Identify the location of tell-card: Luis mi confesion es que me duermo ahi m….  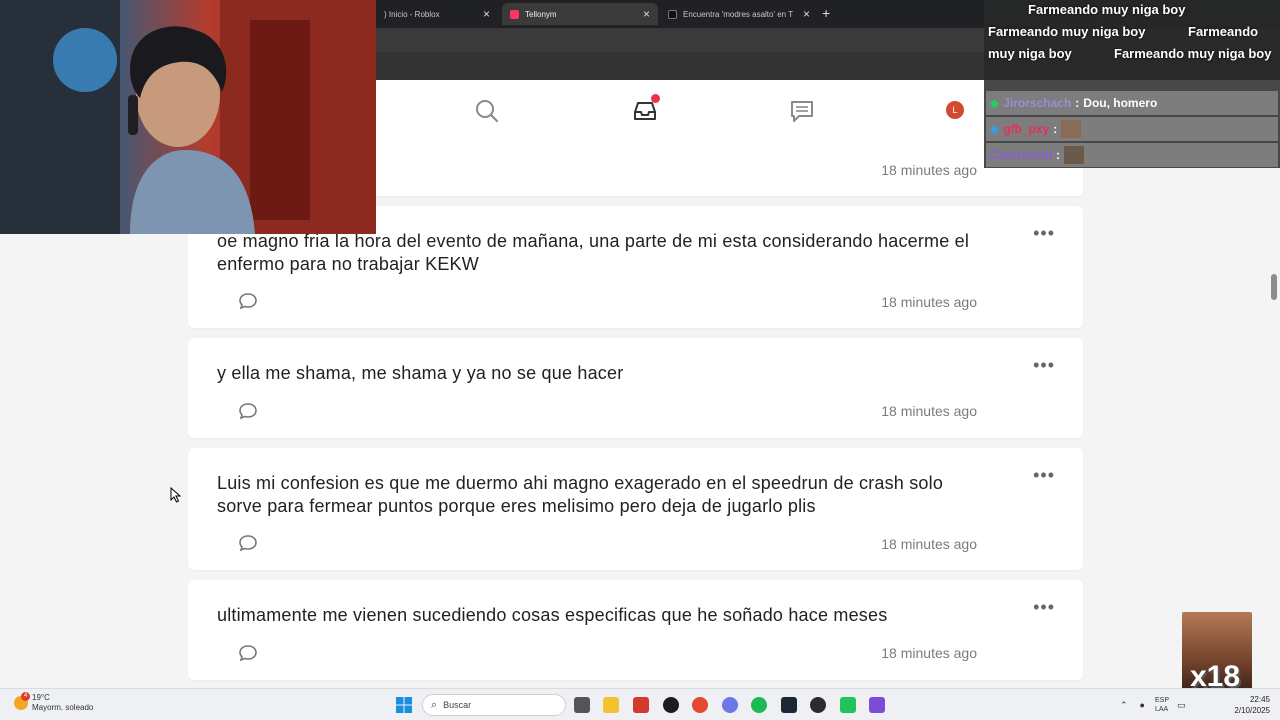
(635, 509).